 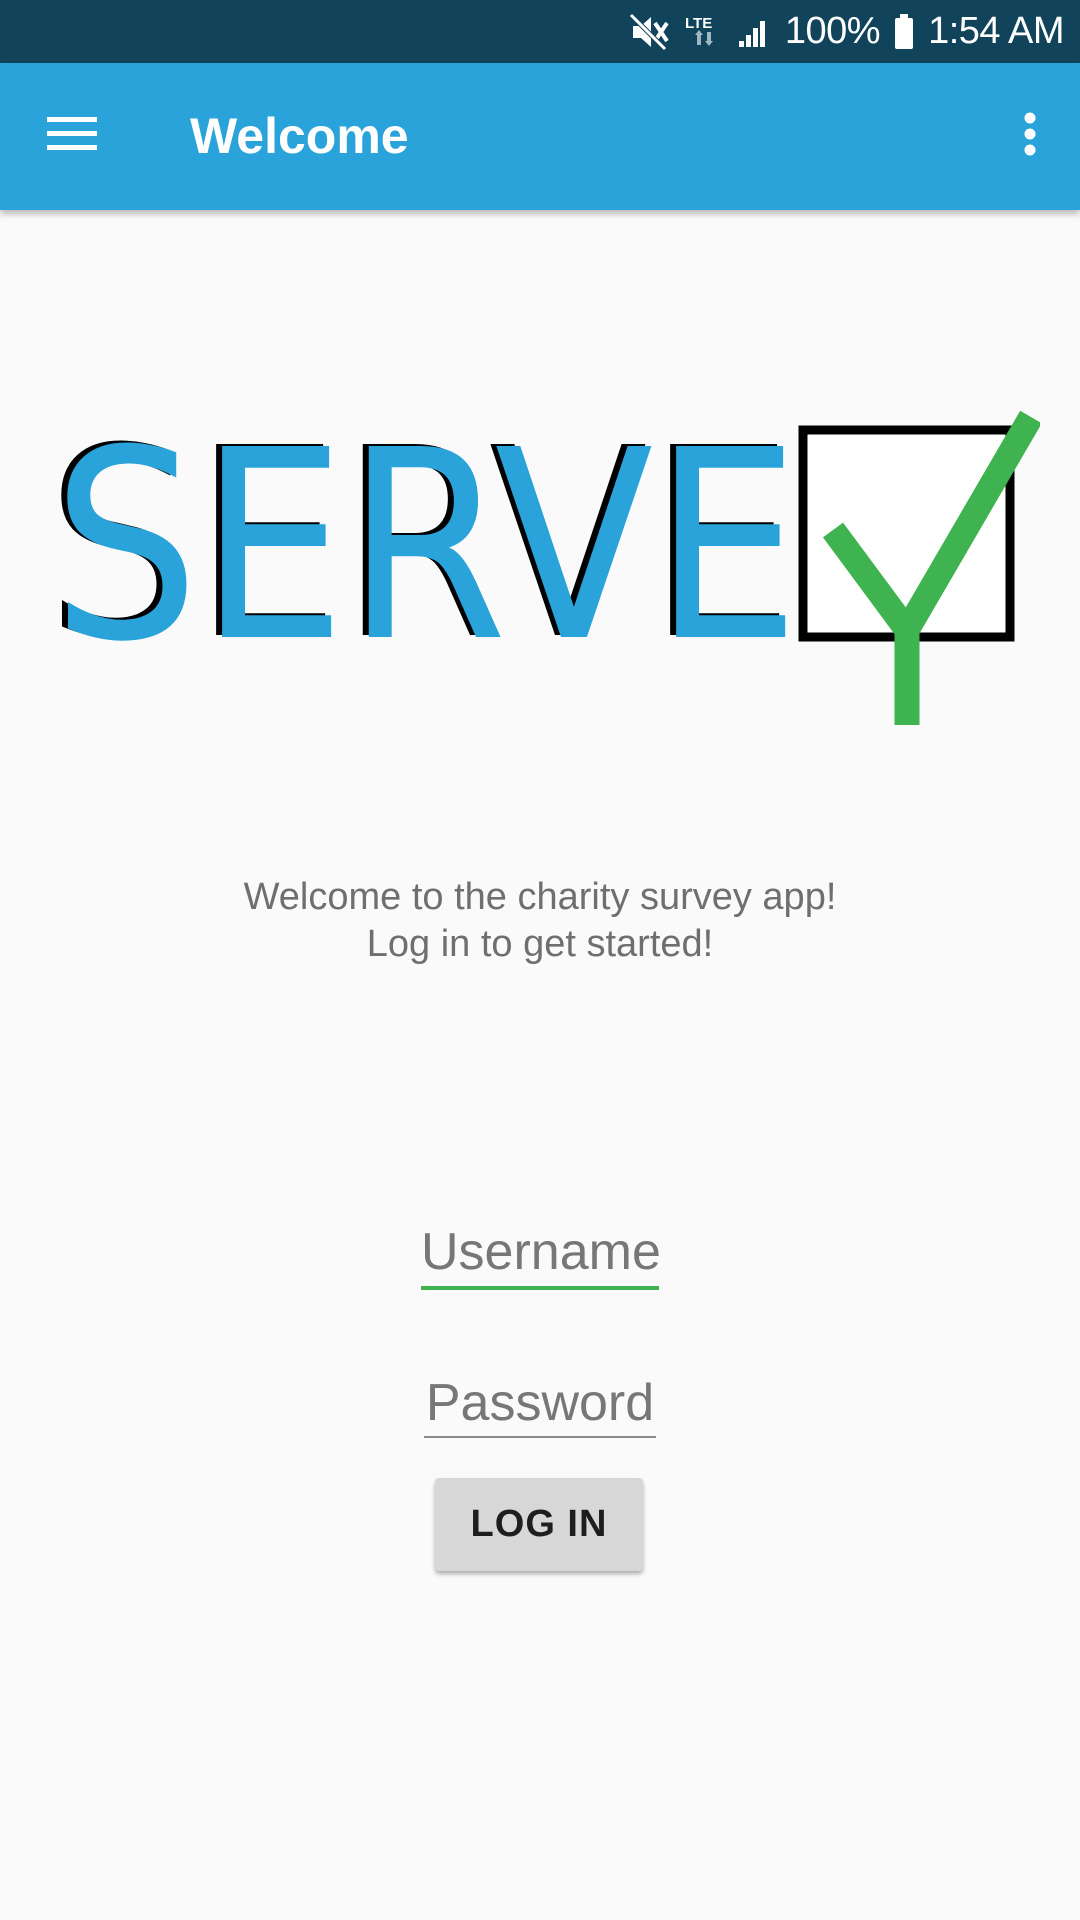 I want to click on lte-label: LTE, so click(x=698, y=23).